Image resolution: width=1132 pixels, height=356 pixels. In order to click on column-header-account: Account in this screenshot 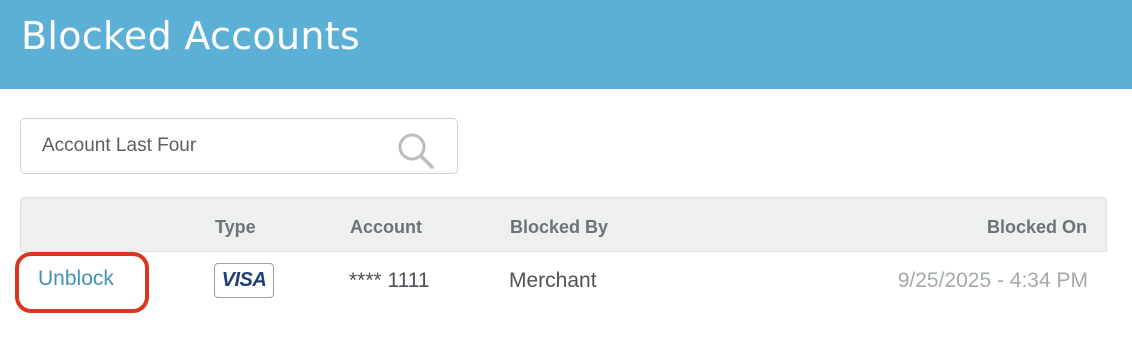, I will do `click(386, 227)`.